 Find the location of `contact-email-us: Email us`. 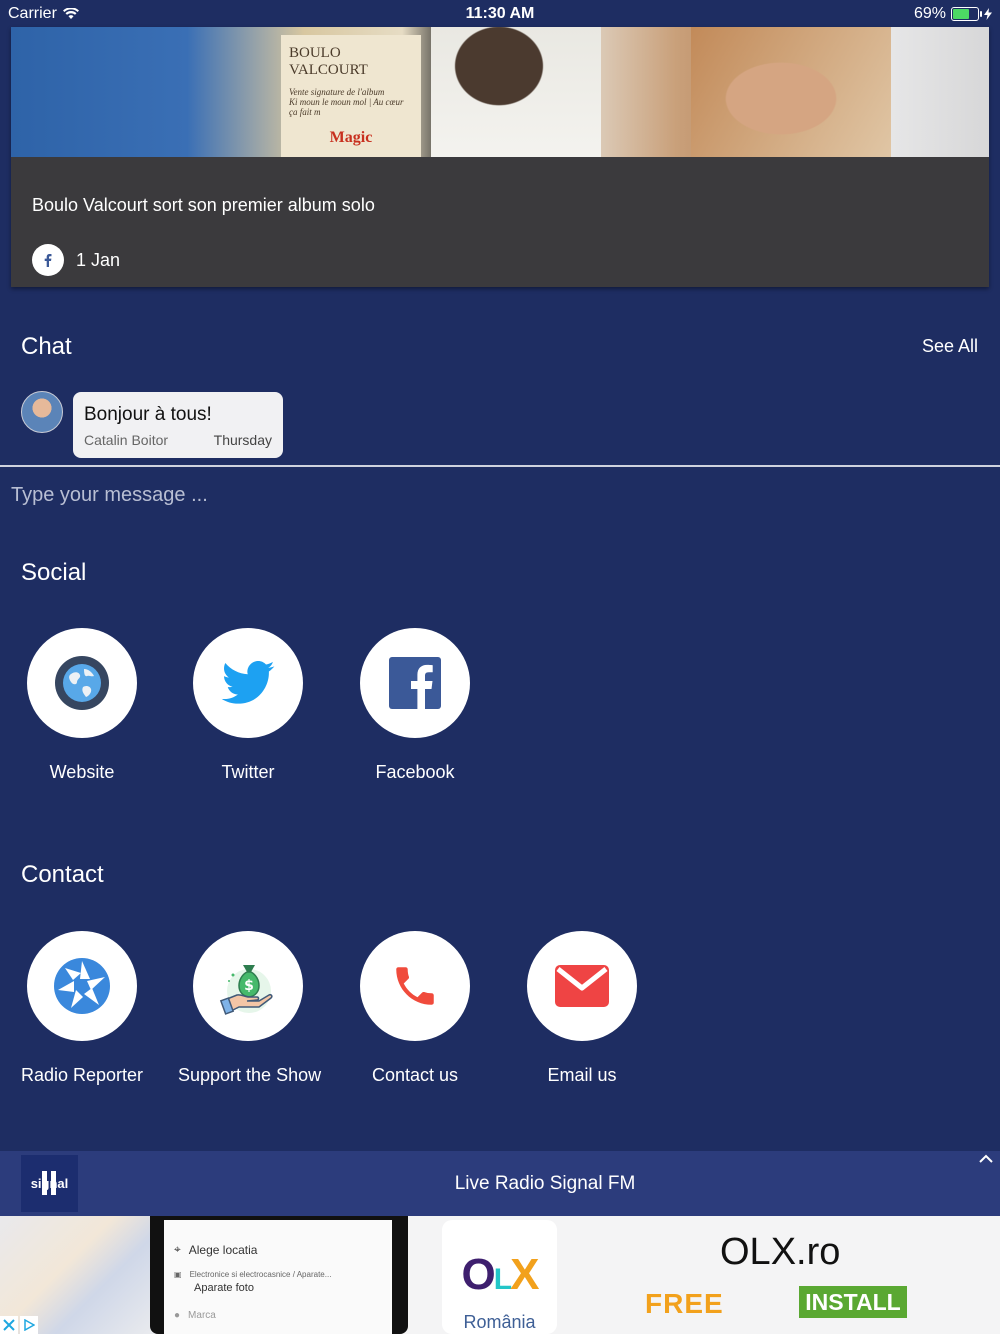

contact-email-us: Email us is located at coordinates (582, 1008).